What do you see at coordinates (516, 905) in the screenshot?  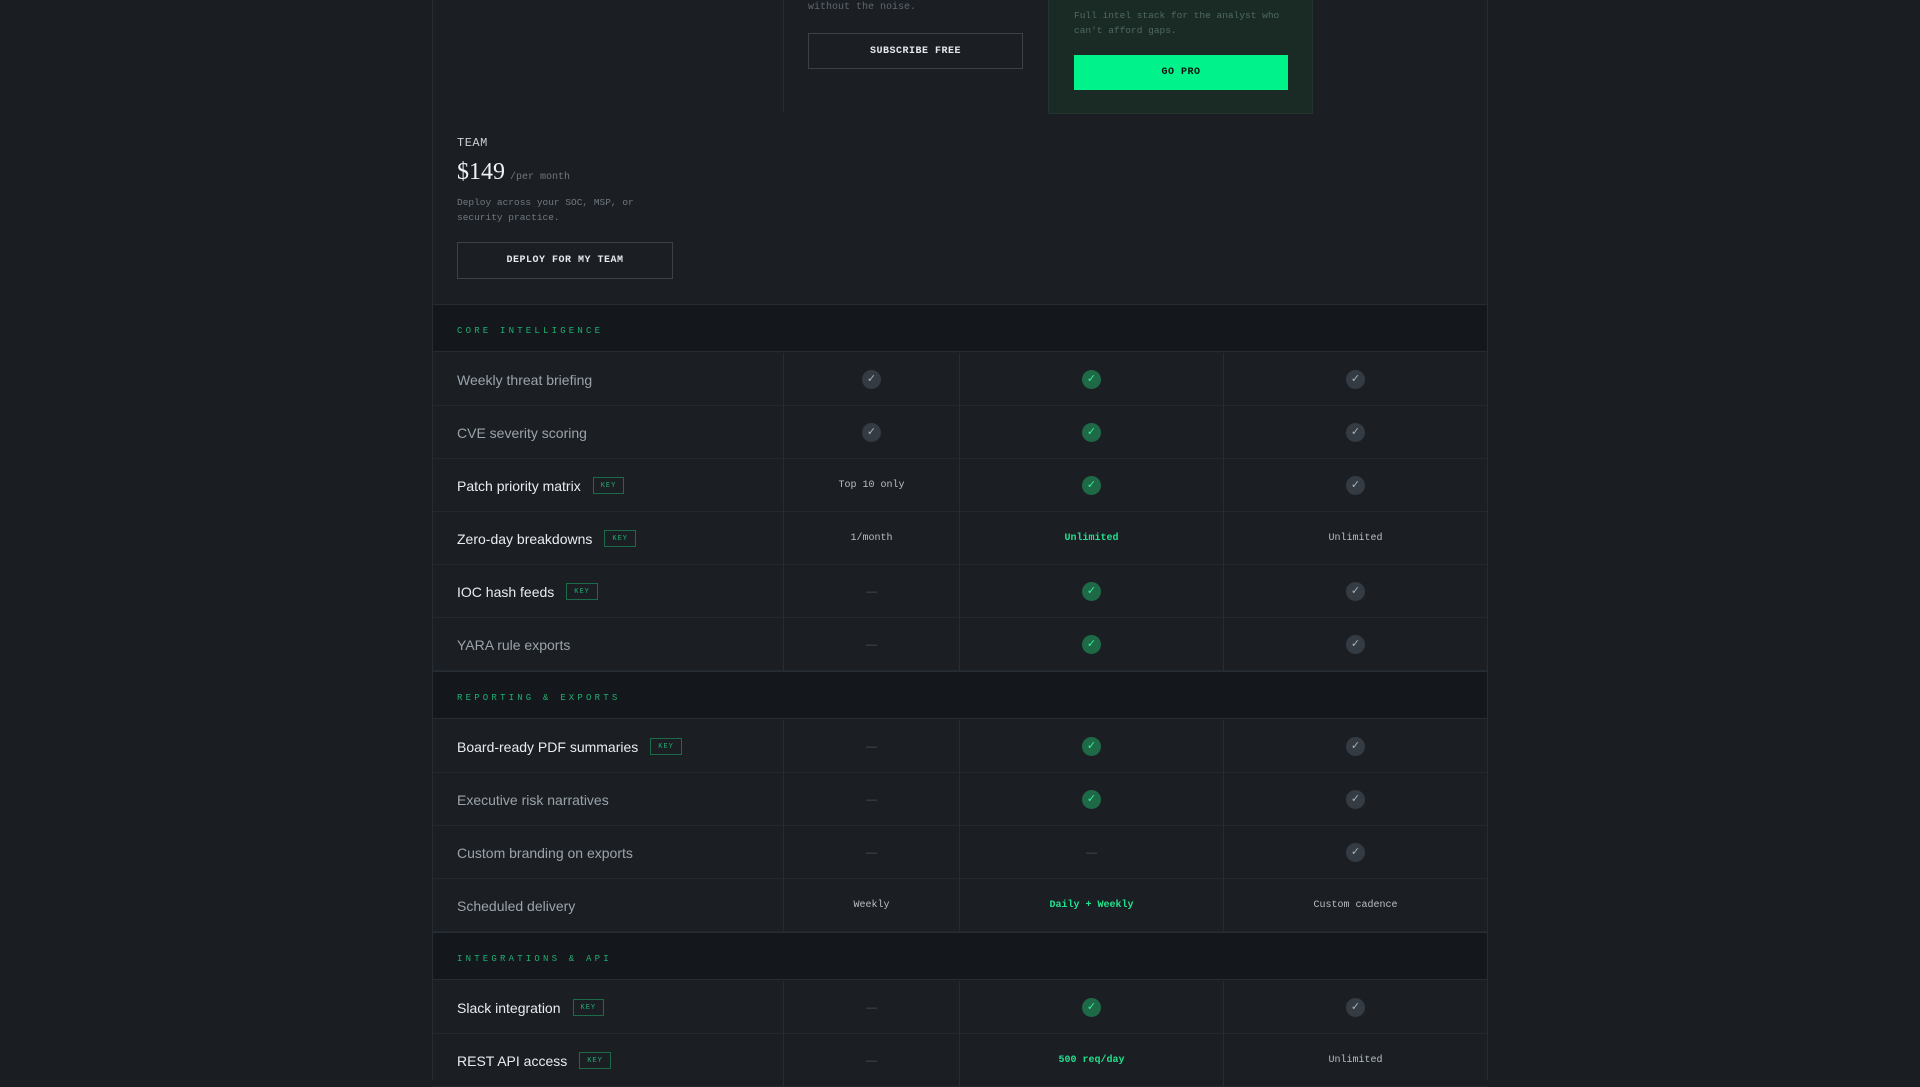 I see `feature-name: Scheduled delivery` at bounding box center [516, 905].